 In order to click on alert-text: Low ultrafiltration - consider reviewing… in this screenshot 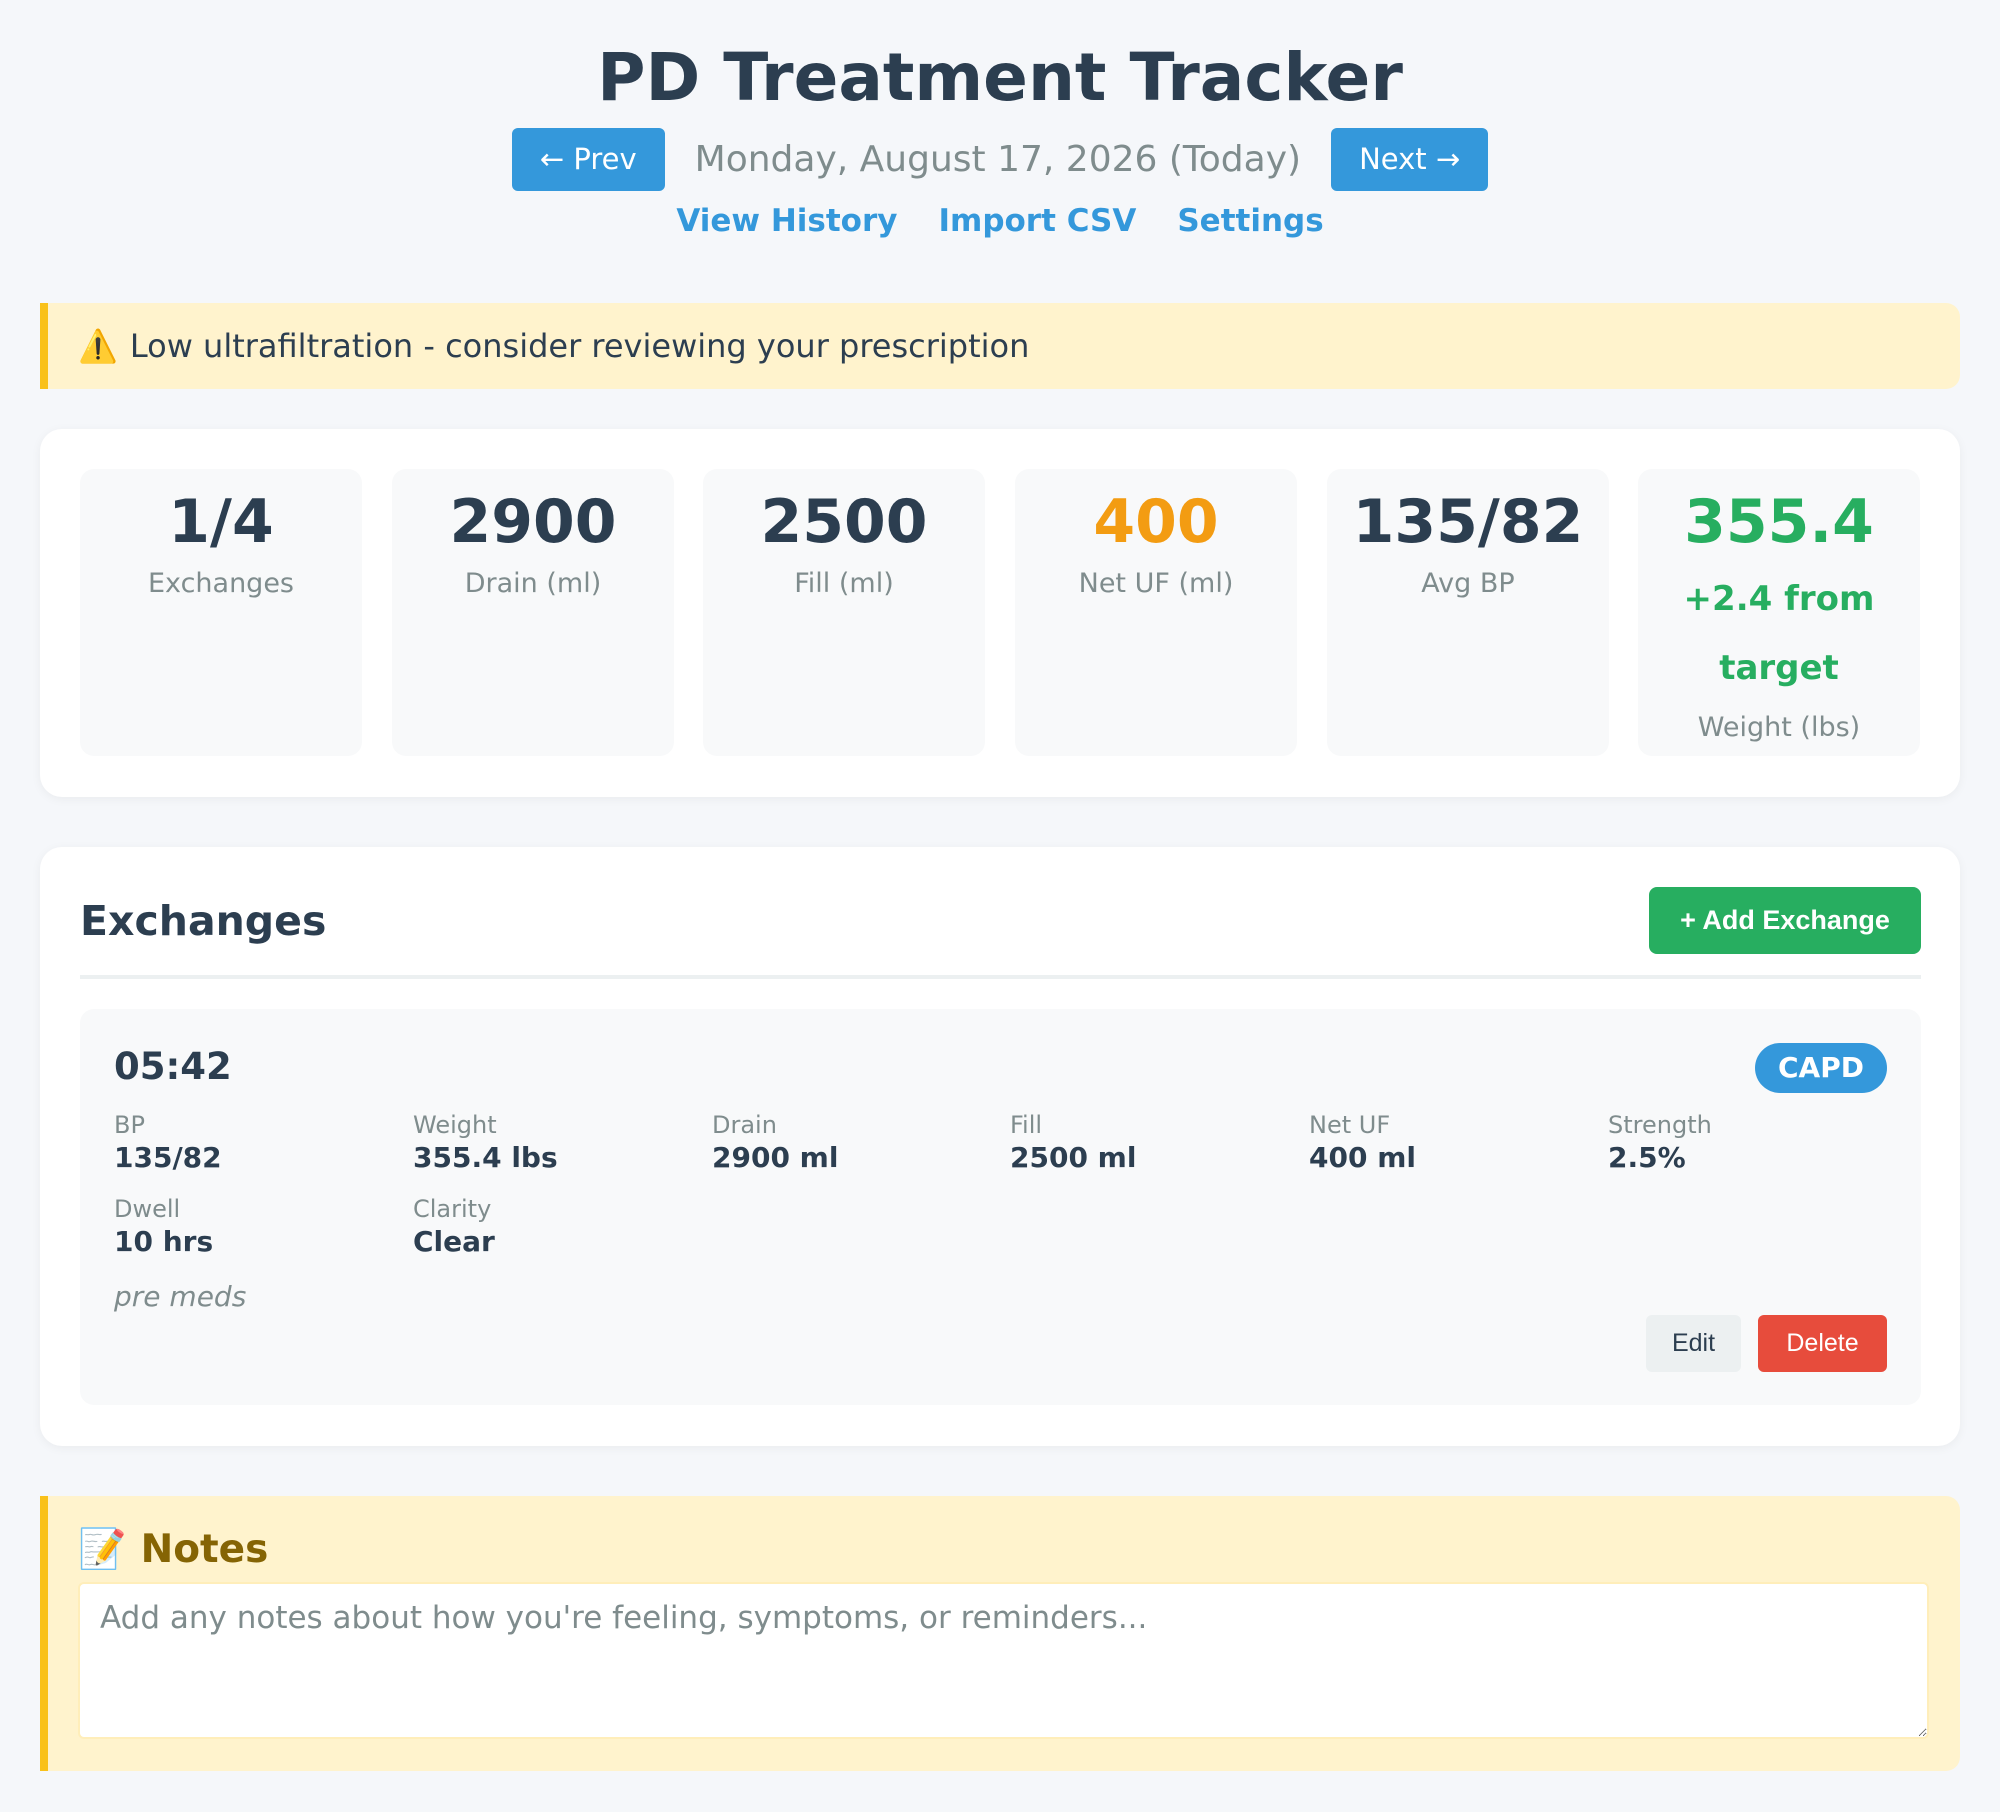, I will do `click(579, 346)`.